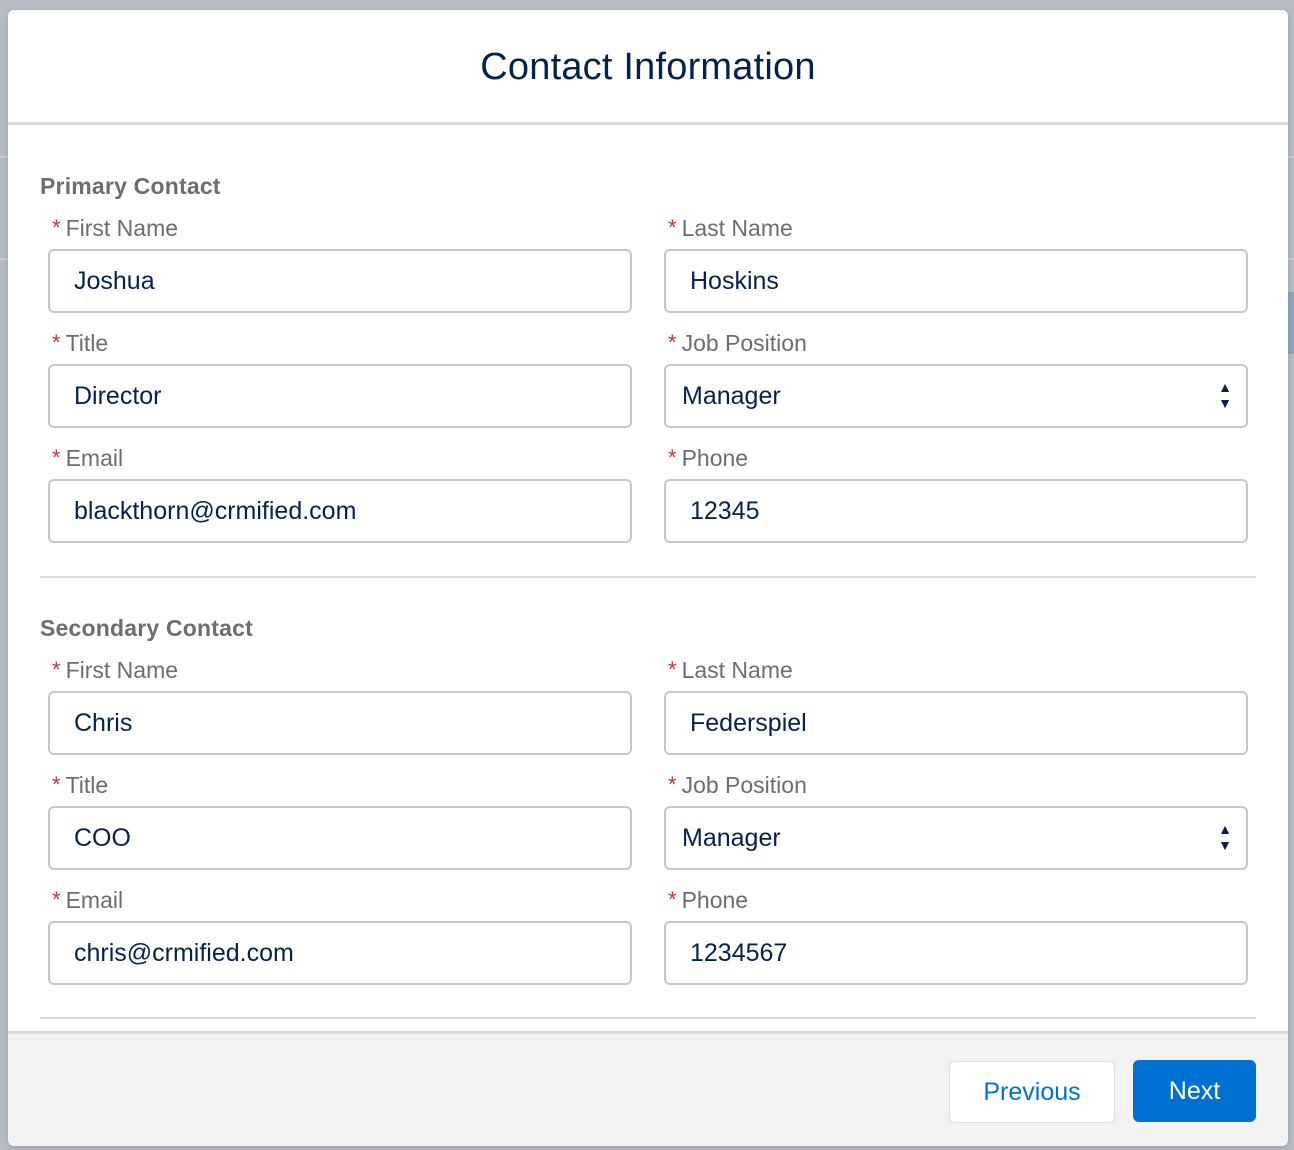 The height and width of the screenshot is (1150, 1294). What do you see at coordinates (956, 953) in the screenshot?
I see `secondary-phone-input: 1234567` at bounding box center [956, 953].